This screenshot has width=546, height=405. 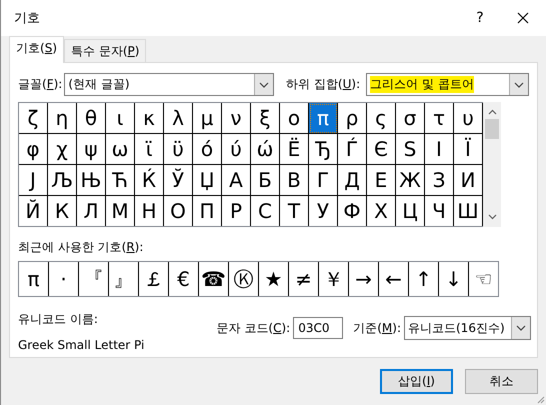 I want to click on tab: 기호(S), so click(x=36, y=49).